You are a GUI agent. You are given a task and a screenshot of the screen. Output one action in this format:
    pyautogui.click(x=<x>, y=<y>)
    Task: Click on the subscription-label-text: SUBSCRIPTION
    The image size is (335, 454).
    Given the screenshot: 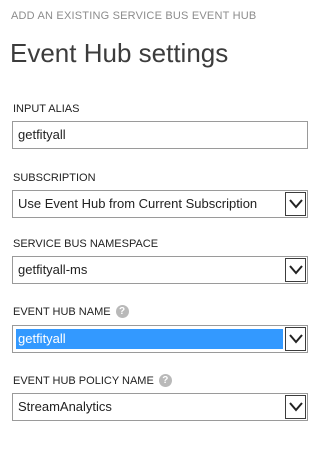 What is the action you would take?
    pyautogui.click(x=54, y=178)
    